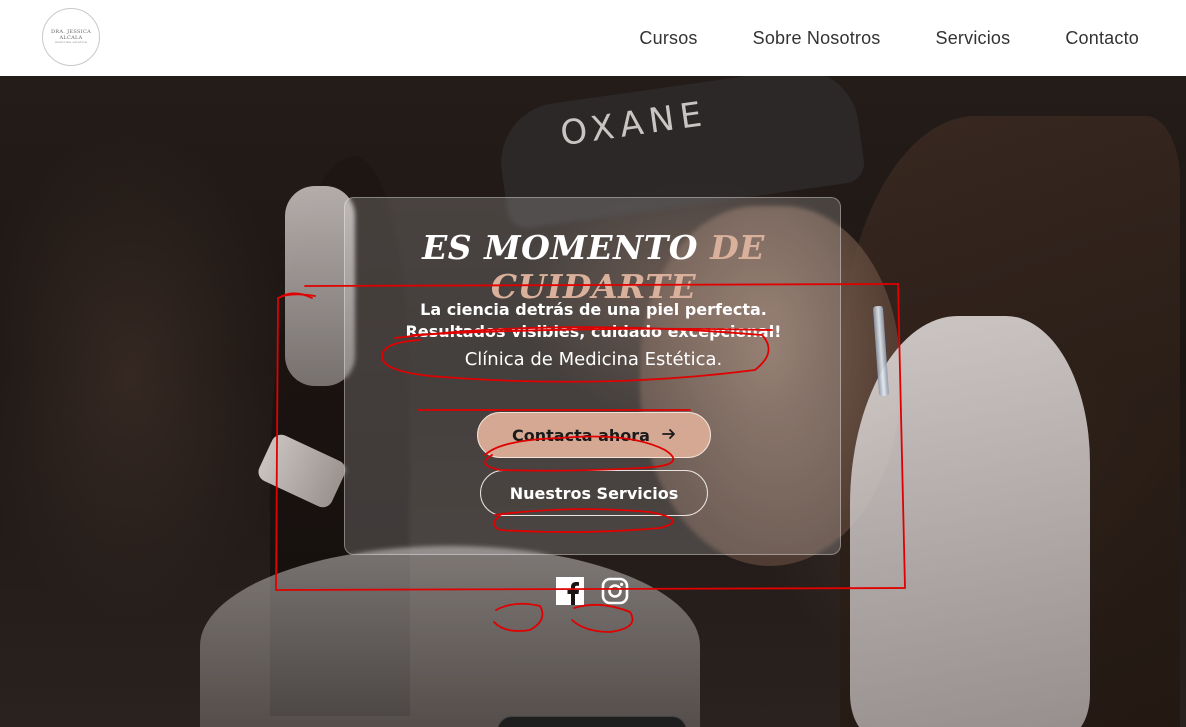 This screenshot has width=1186, height=727. Describe the element at coordinates (71, 42) in the screenshot. I see `logo-line2: medicina estetica` at that location.